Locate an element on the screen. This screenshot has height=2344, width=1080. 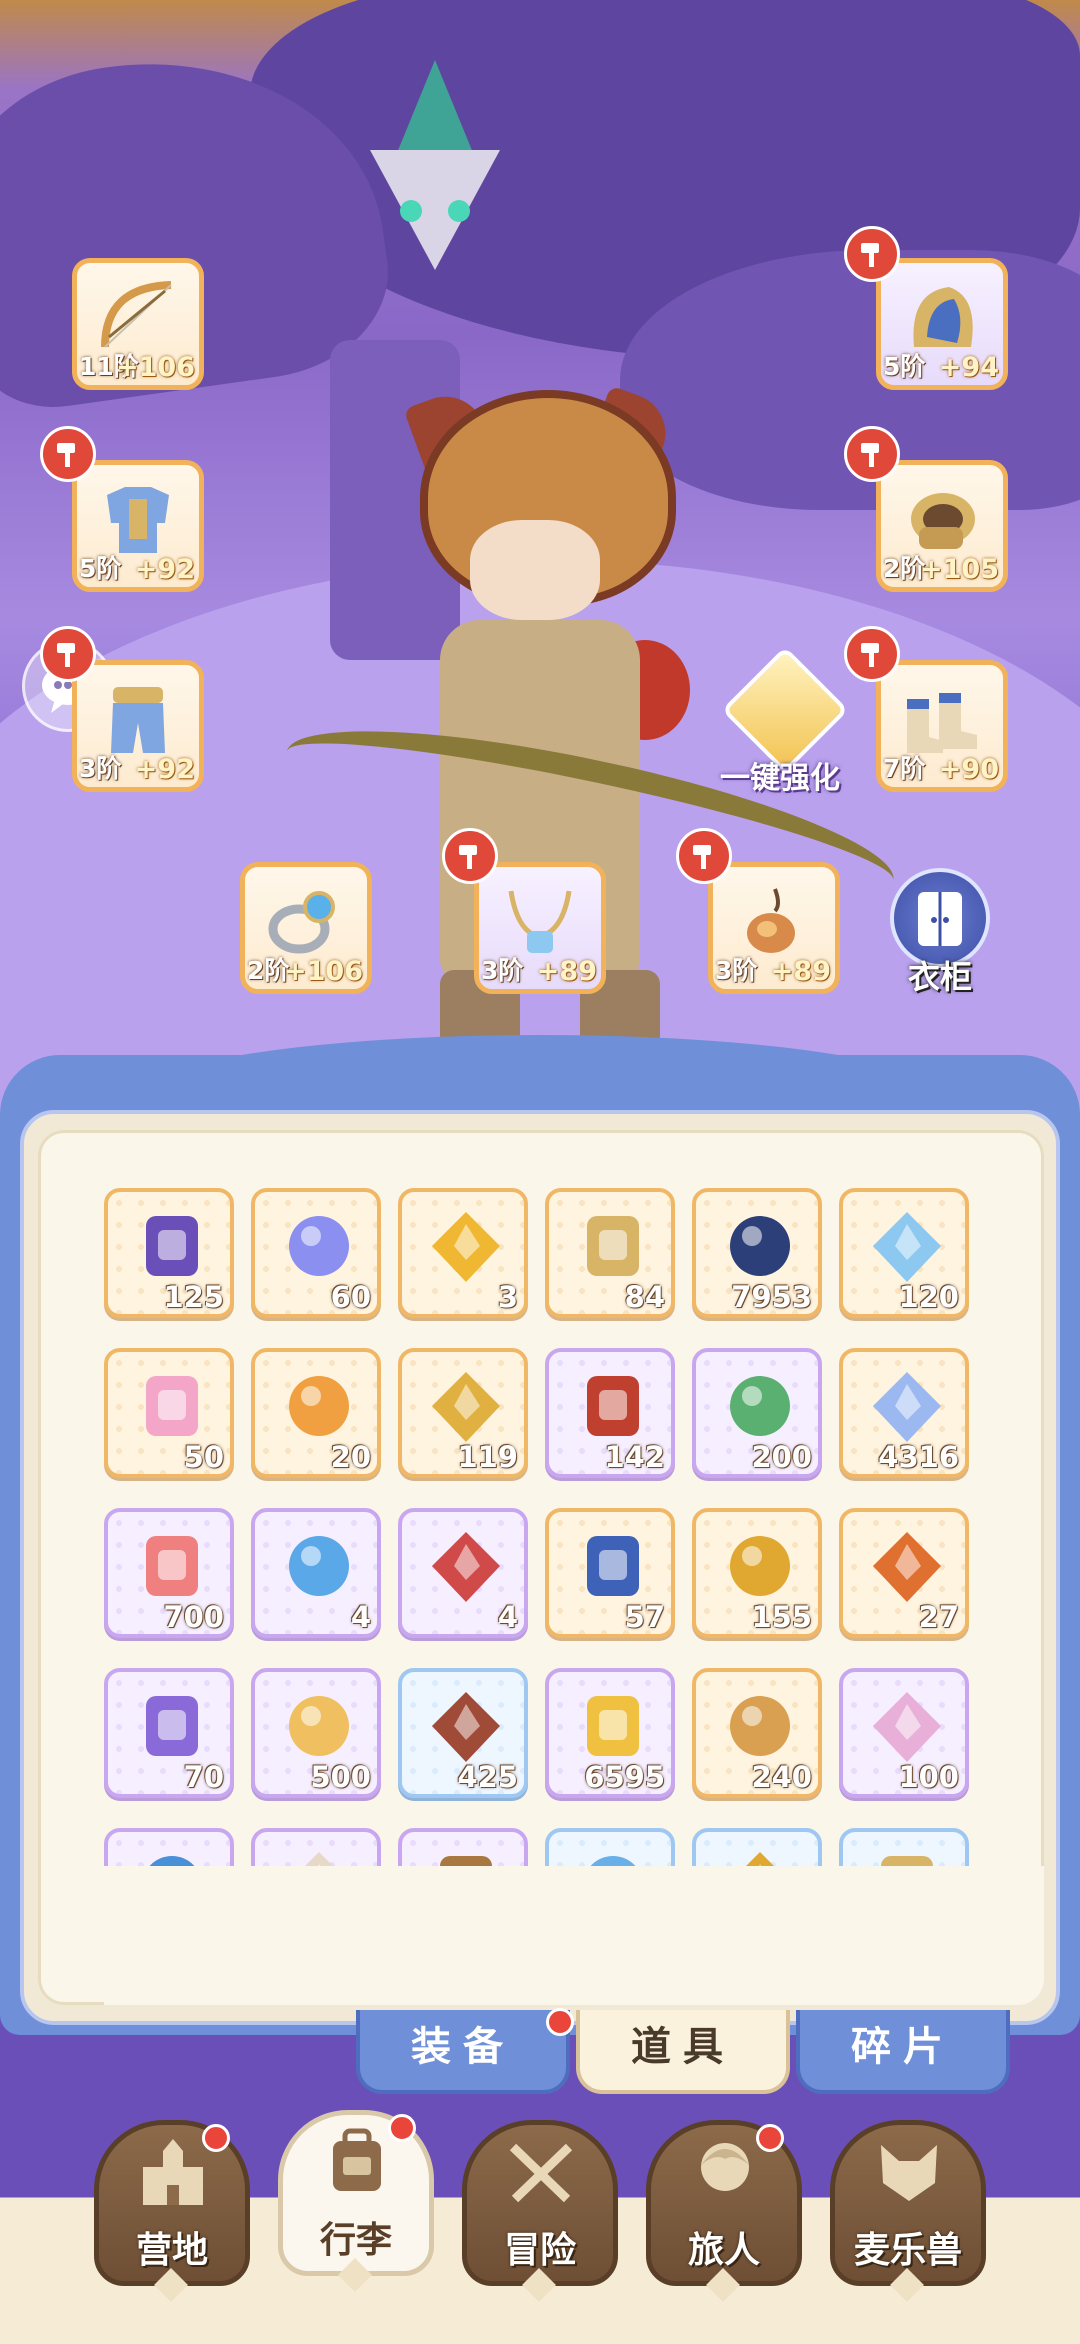
equip-bonus: +94 is located at coordinates (968, 367).